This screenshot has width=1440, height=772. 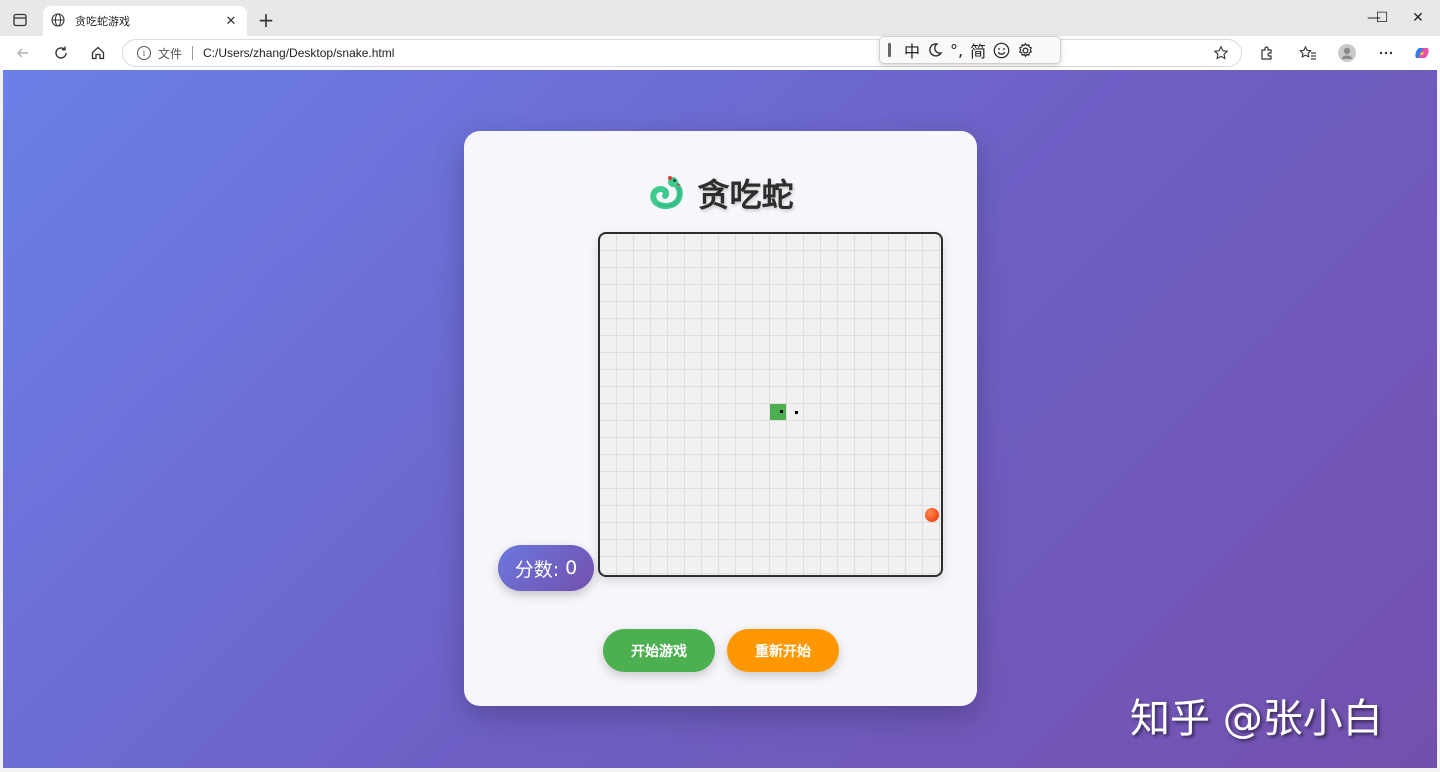 I want to click on close-window-button: ✕, so click(x=1418, y=18).